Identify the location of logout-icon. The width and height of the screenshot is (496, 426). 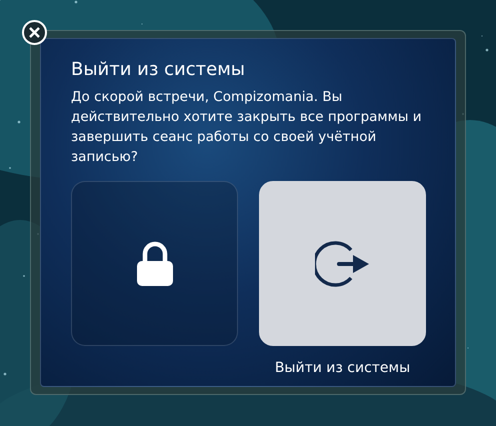
(342, 264).